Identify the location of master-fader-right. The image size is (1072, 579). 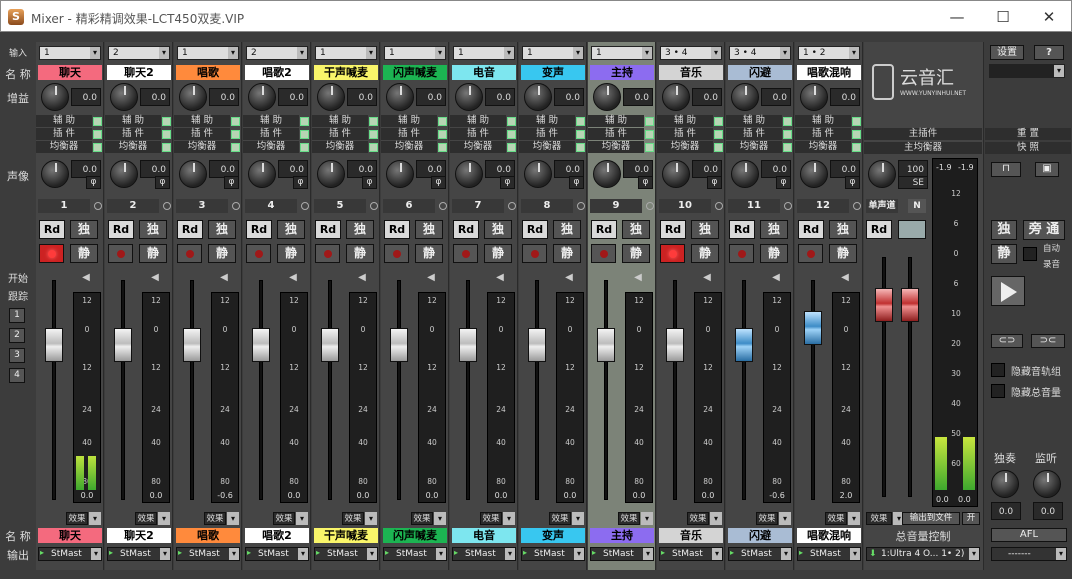
(910, 305).